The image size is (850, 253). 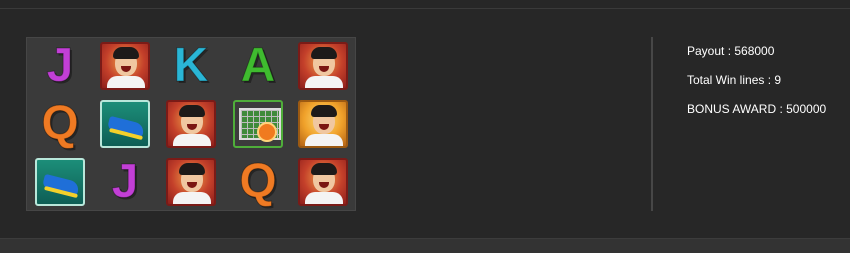 I want to click on vertical-divider, so click(x=652, y=124).